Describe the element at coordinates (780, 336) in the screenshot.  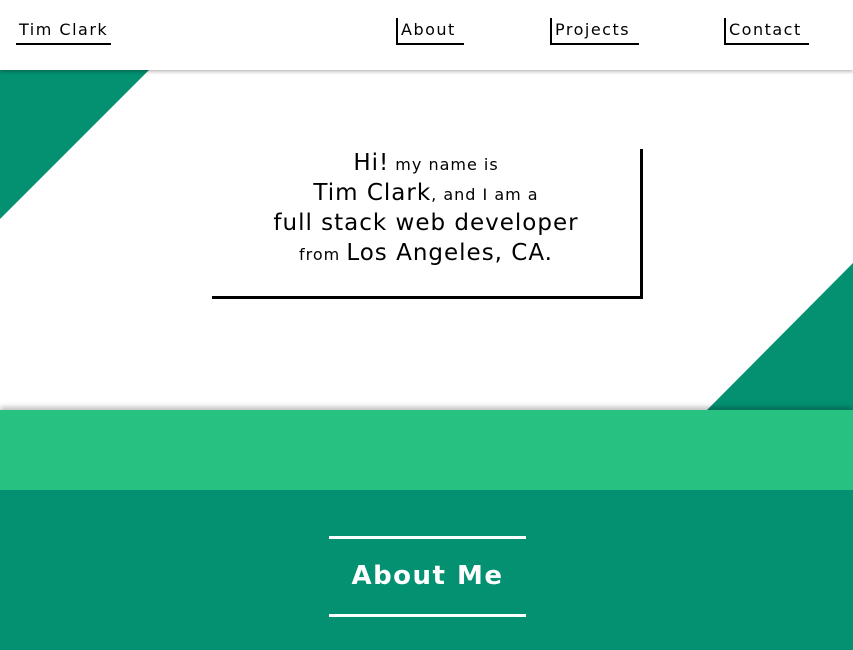
I see `bottom-right-triangle` at that location.